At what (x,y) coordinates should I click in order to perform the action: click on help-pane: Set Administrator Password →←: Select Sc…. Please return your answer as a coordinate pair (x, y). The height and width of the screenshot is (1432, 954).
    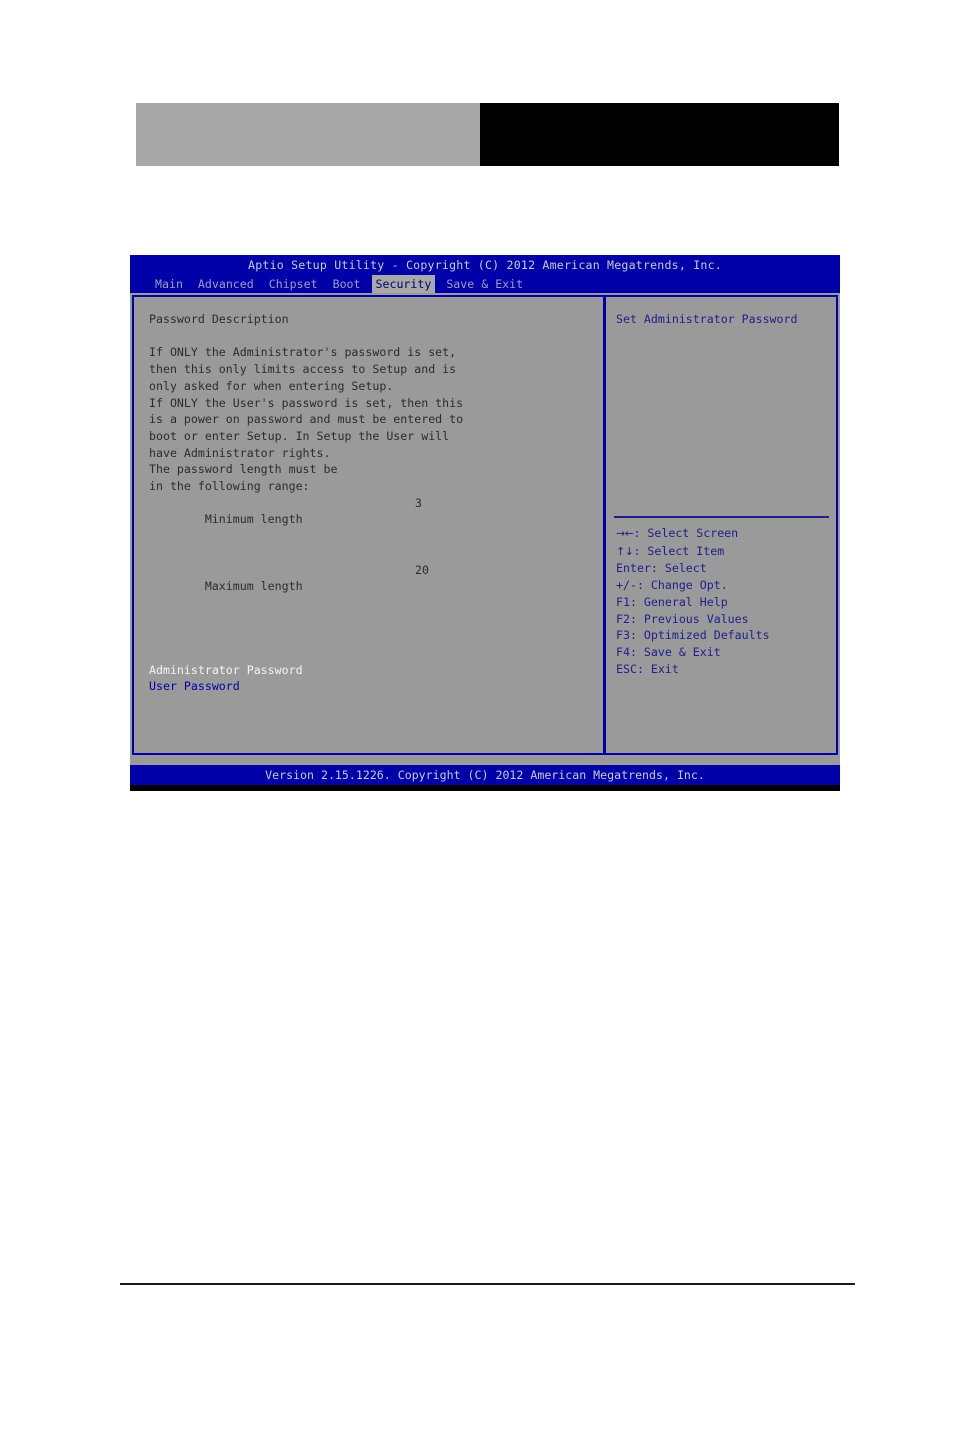
    Looking at the image, I should click on (721, 525).